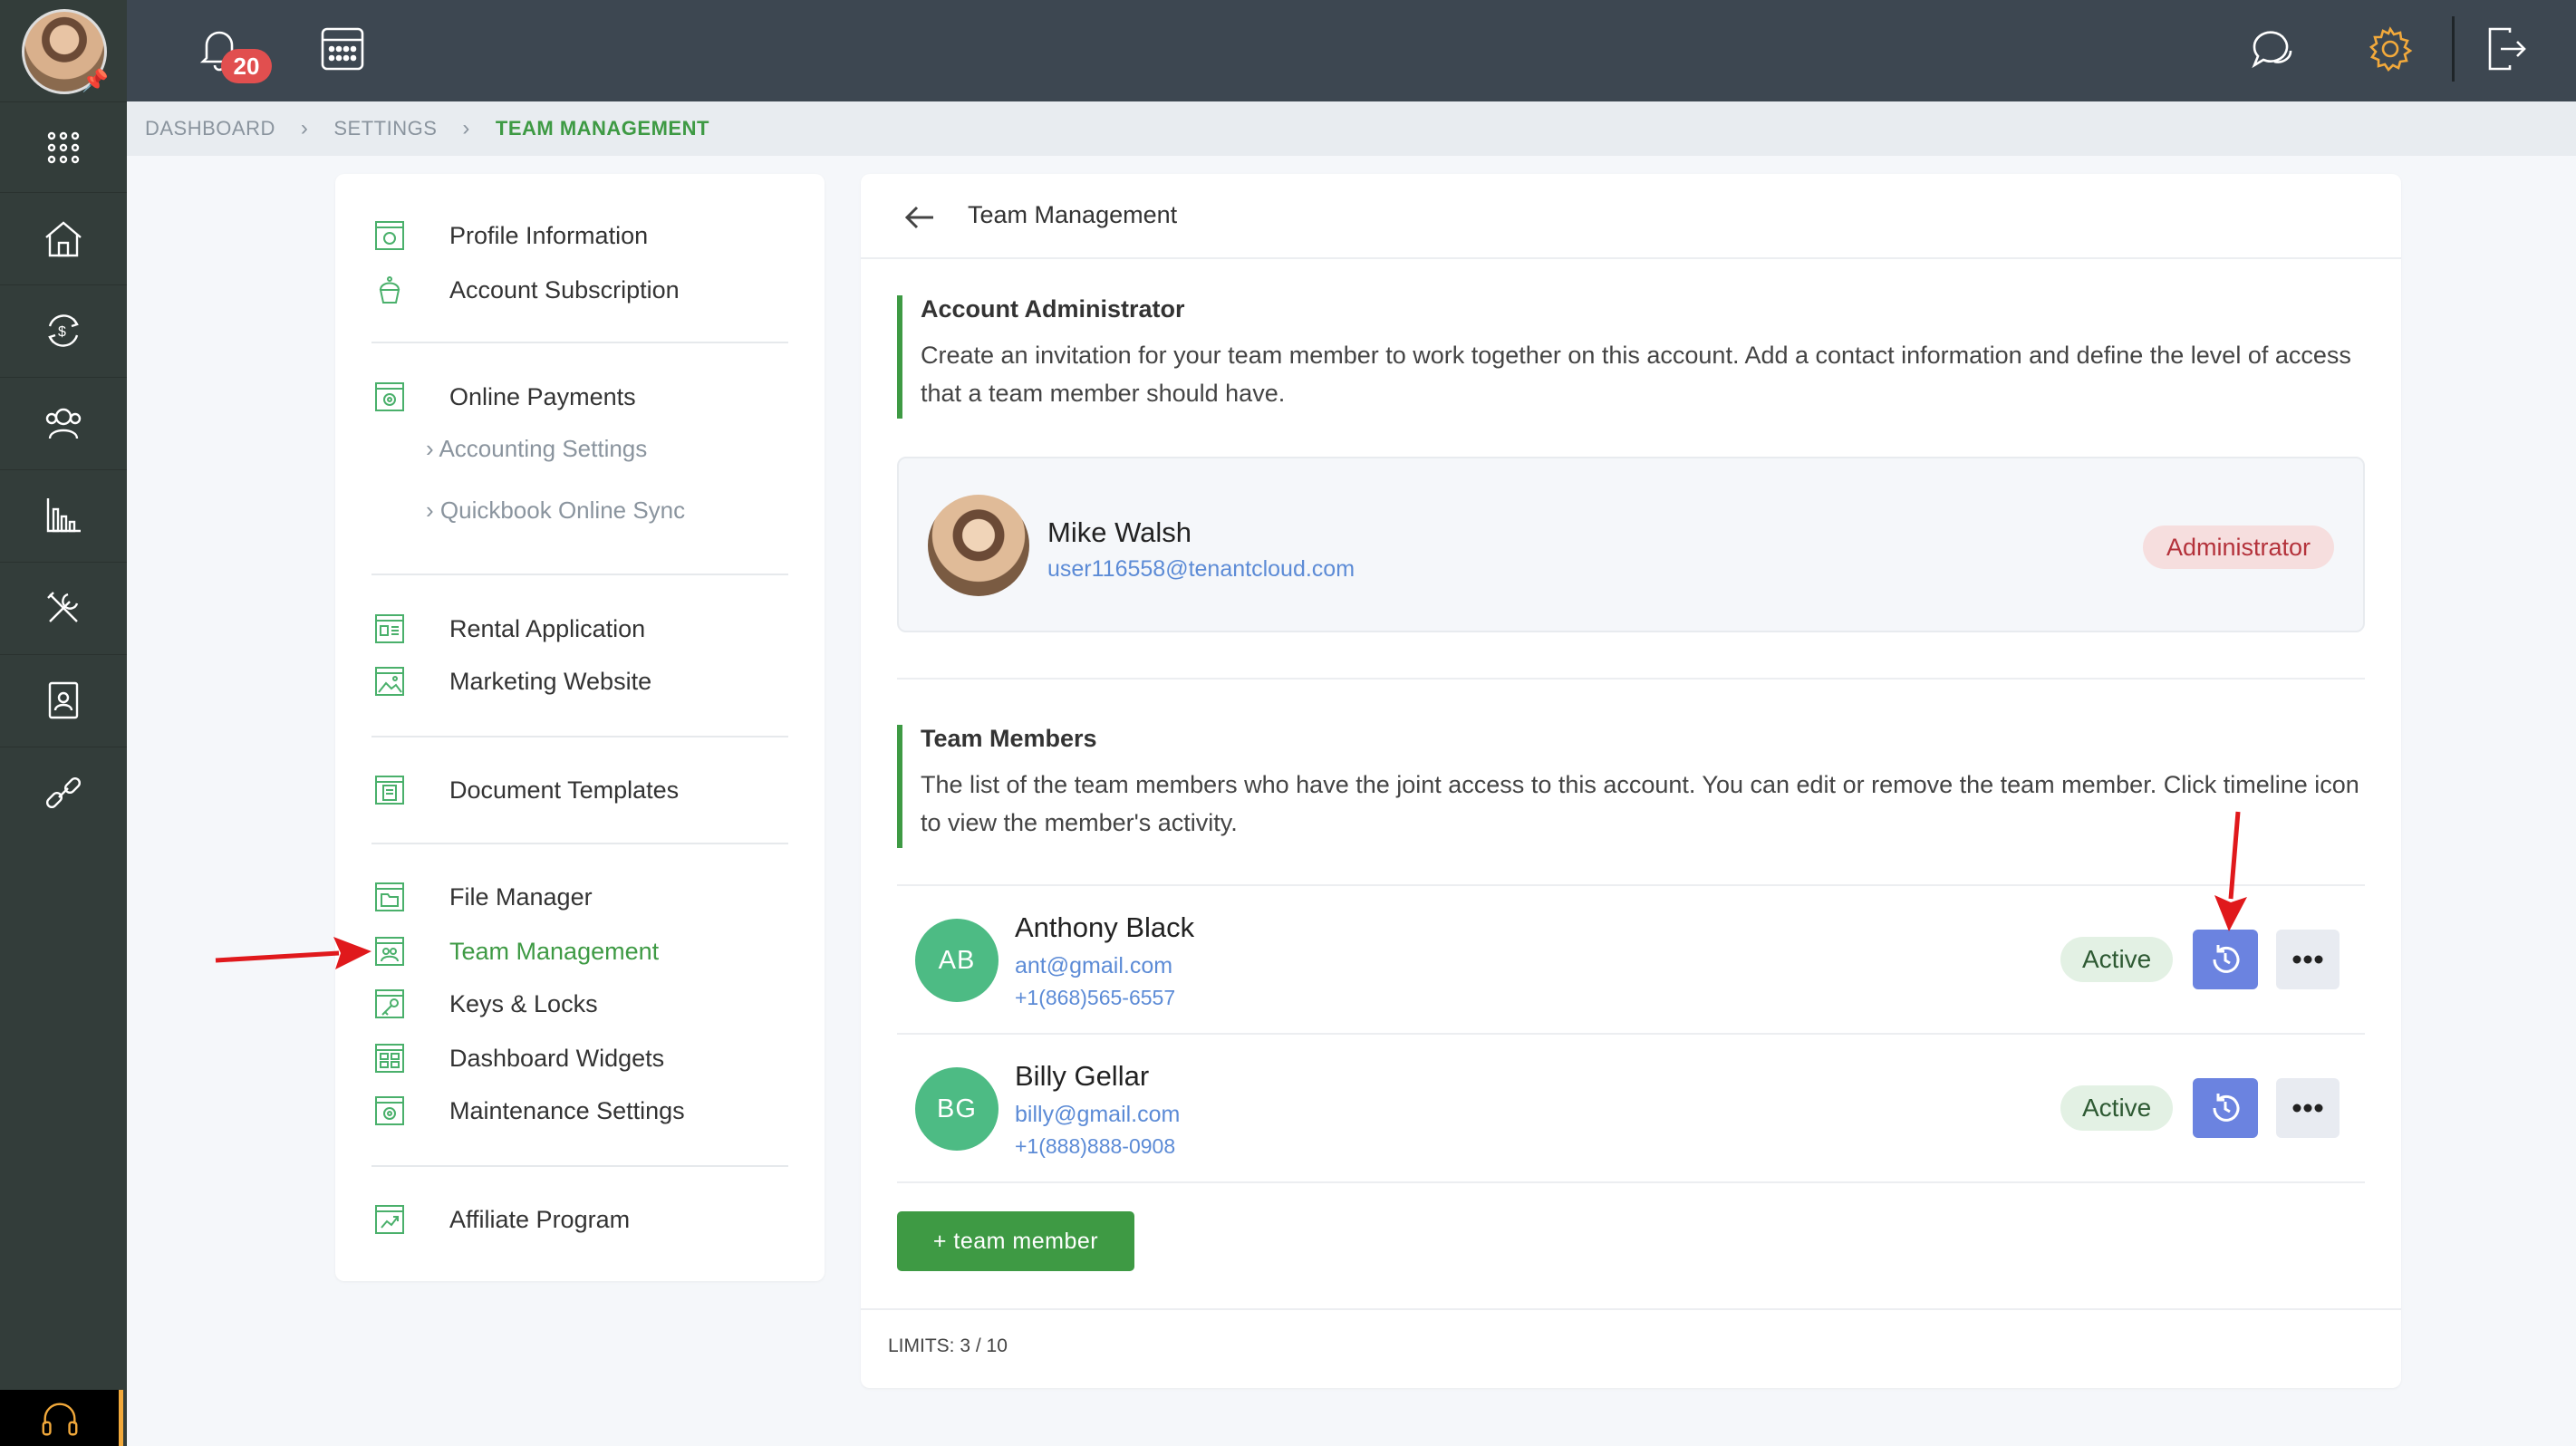  Describe the element at coordinates (1053, 309) in the screenshot. I see `section-title: Account Administrator` at that location.